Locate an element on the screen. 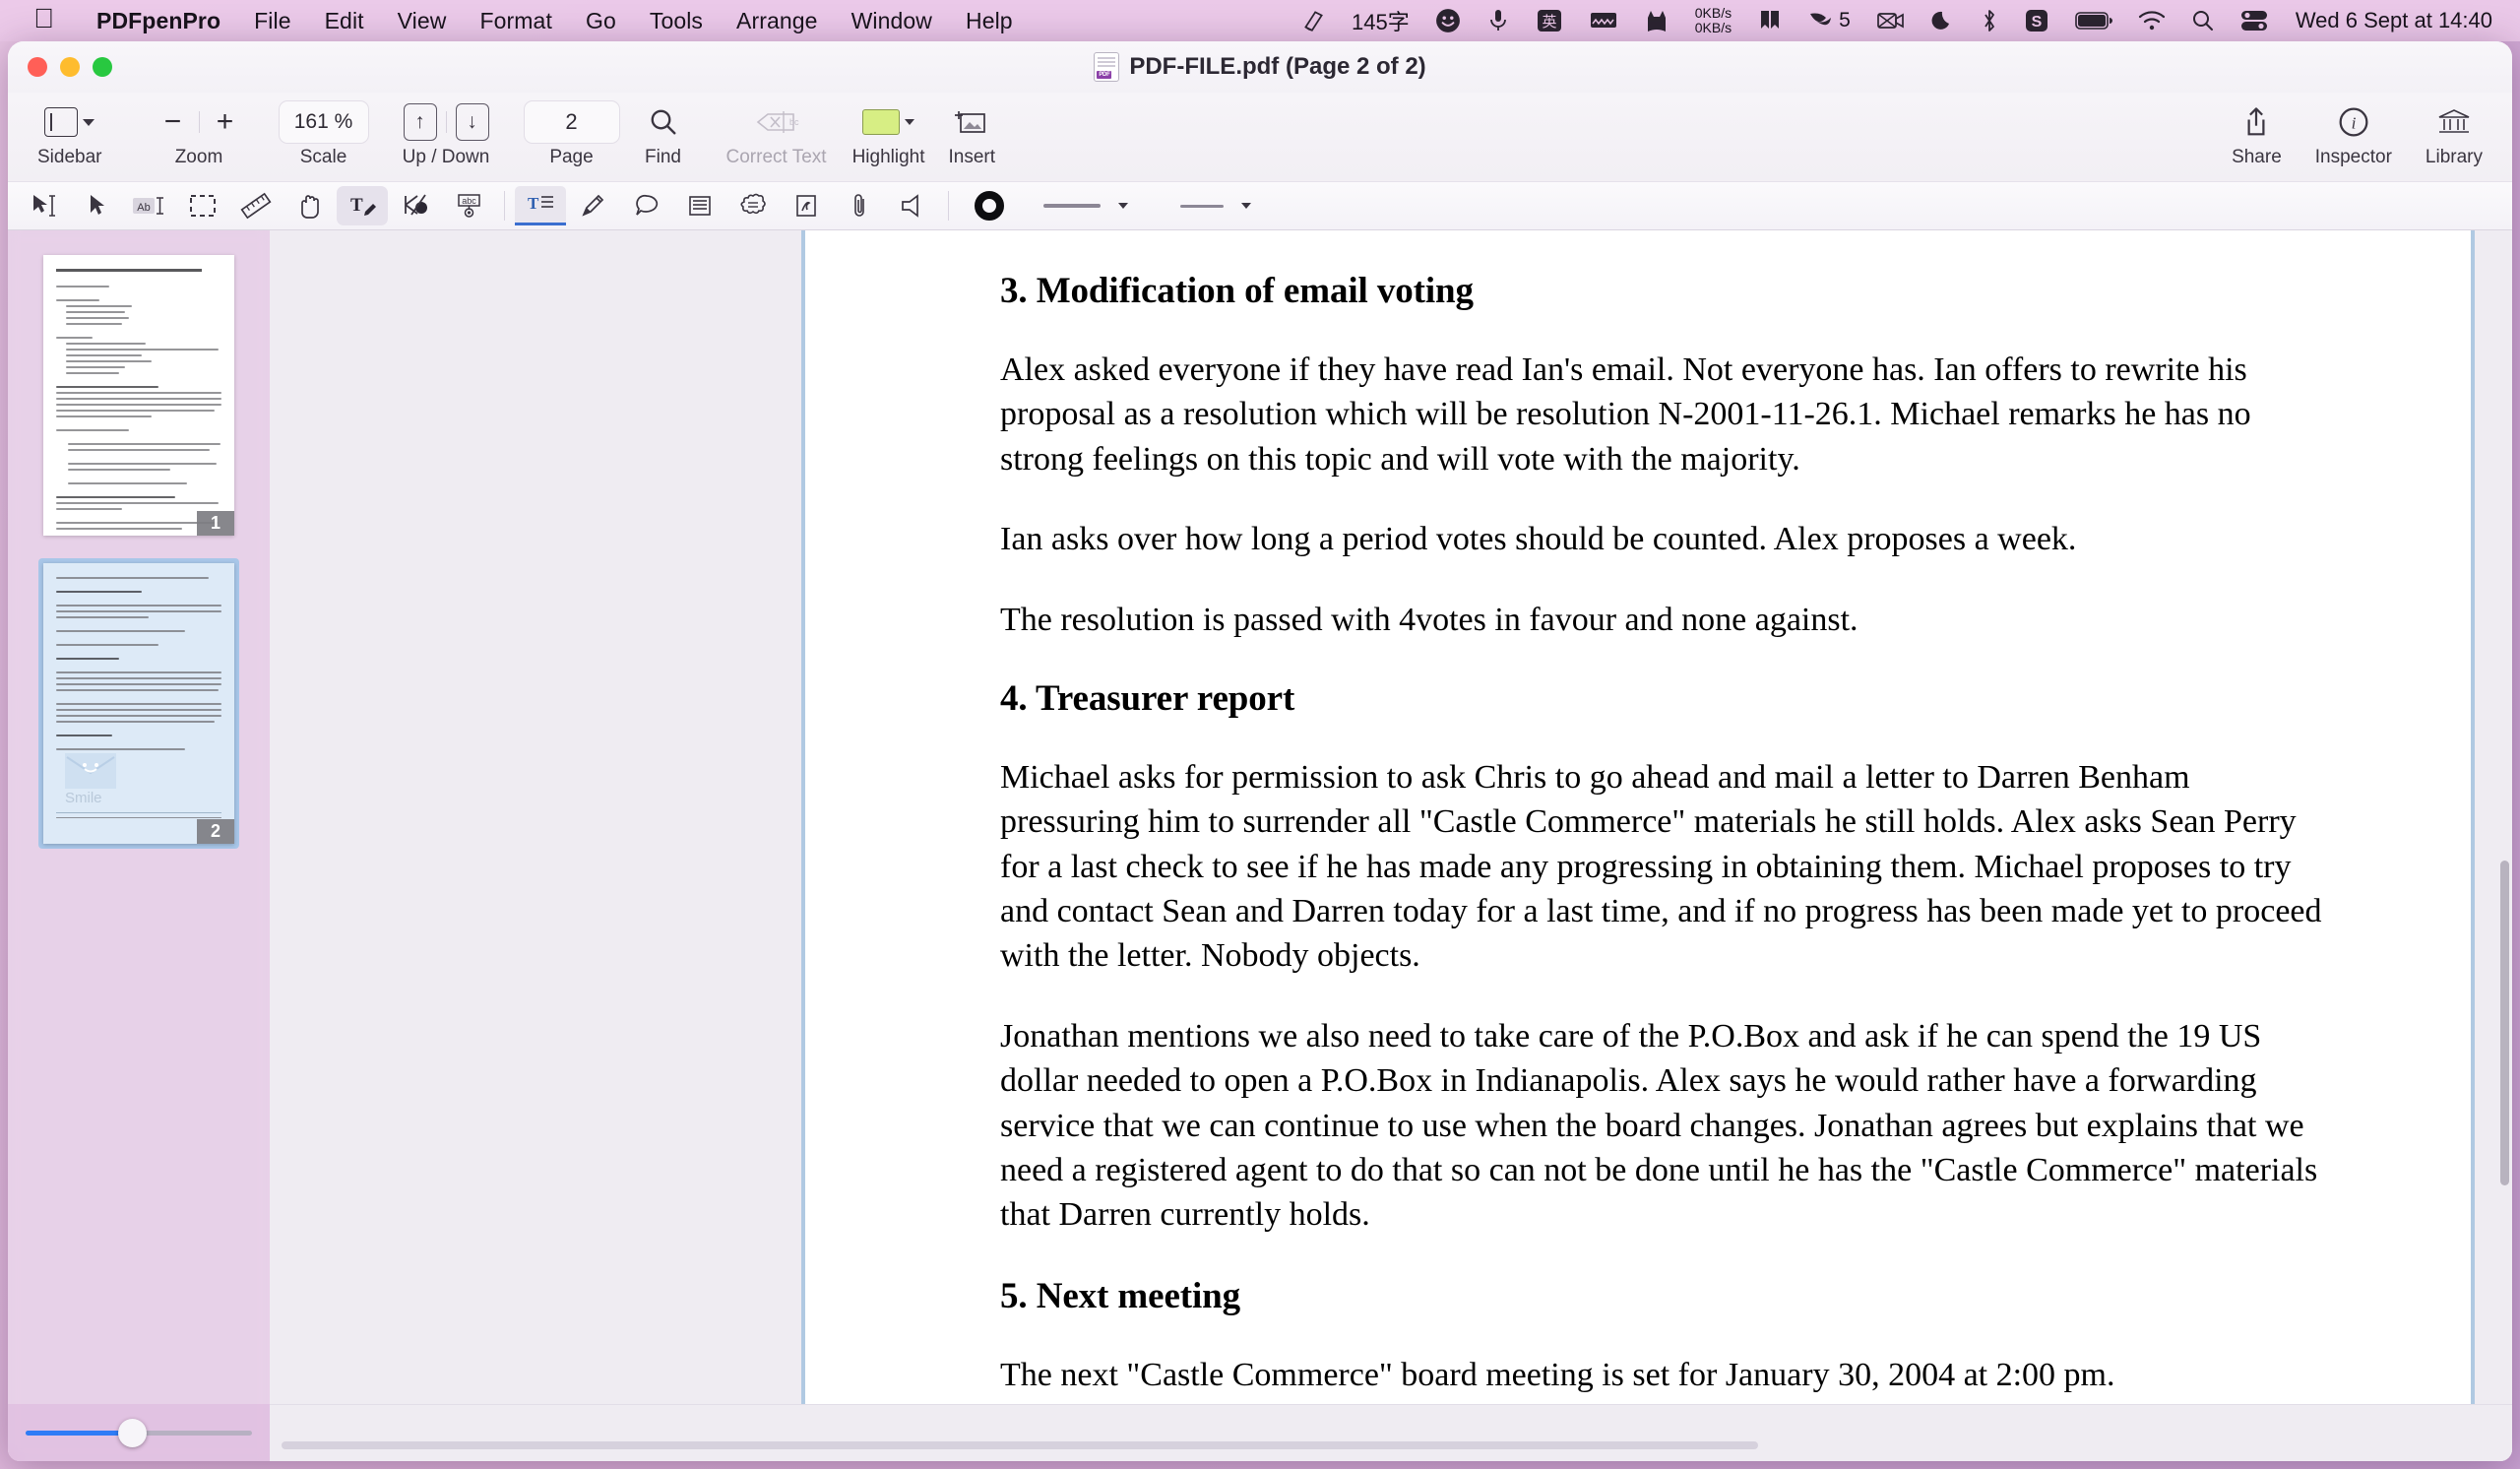 This screenshot has width=2520, height=1469. input-source-icon: 英 is located at coordinates (1549, 21).